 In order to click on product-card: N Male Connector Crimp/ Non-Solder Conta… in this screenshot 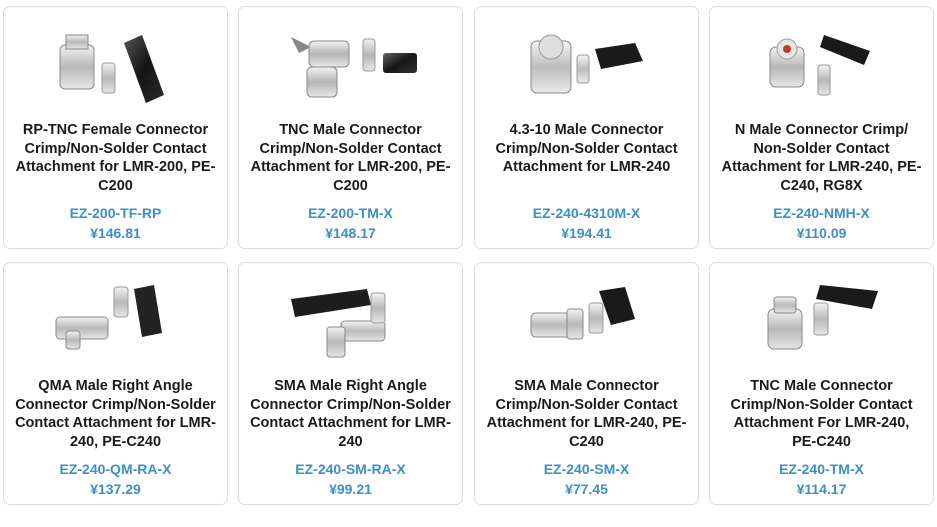, I will do `click(821, 127)`.